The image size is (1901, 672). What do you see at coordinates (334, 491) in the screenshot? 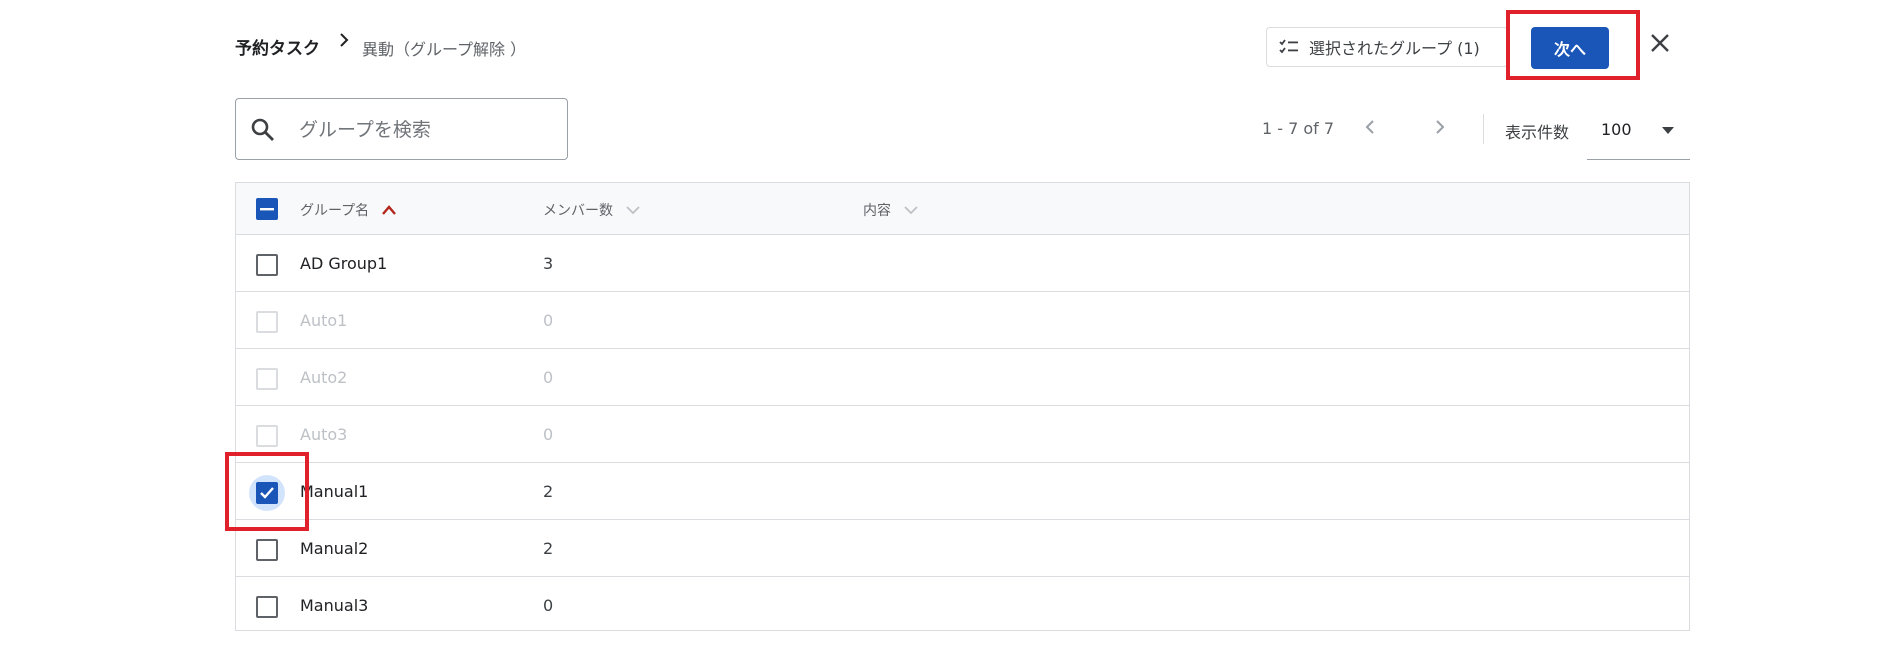
I see `group-name-cell: Manual1` at bounding box center [334, 491].